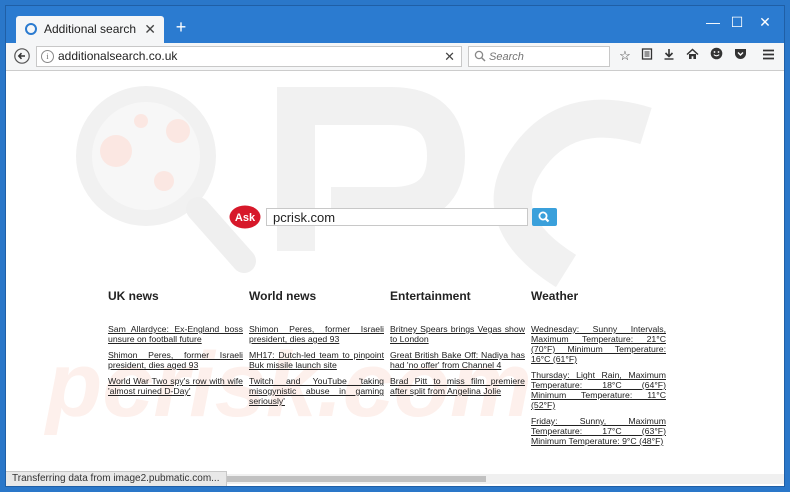 The height and width of the screenshot is (492, 790). I want to click on browser-search-input, so click(544, 56).